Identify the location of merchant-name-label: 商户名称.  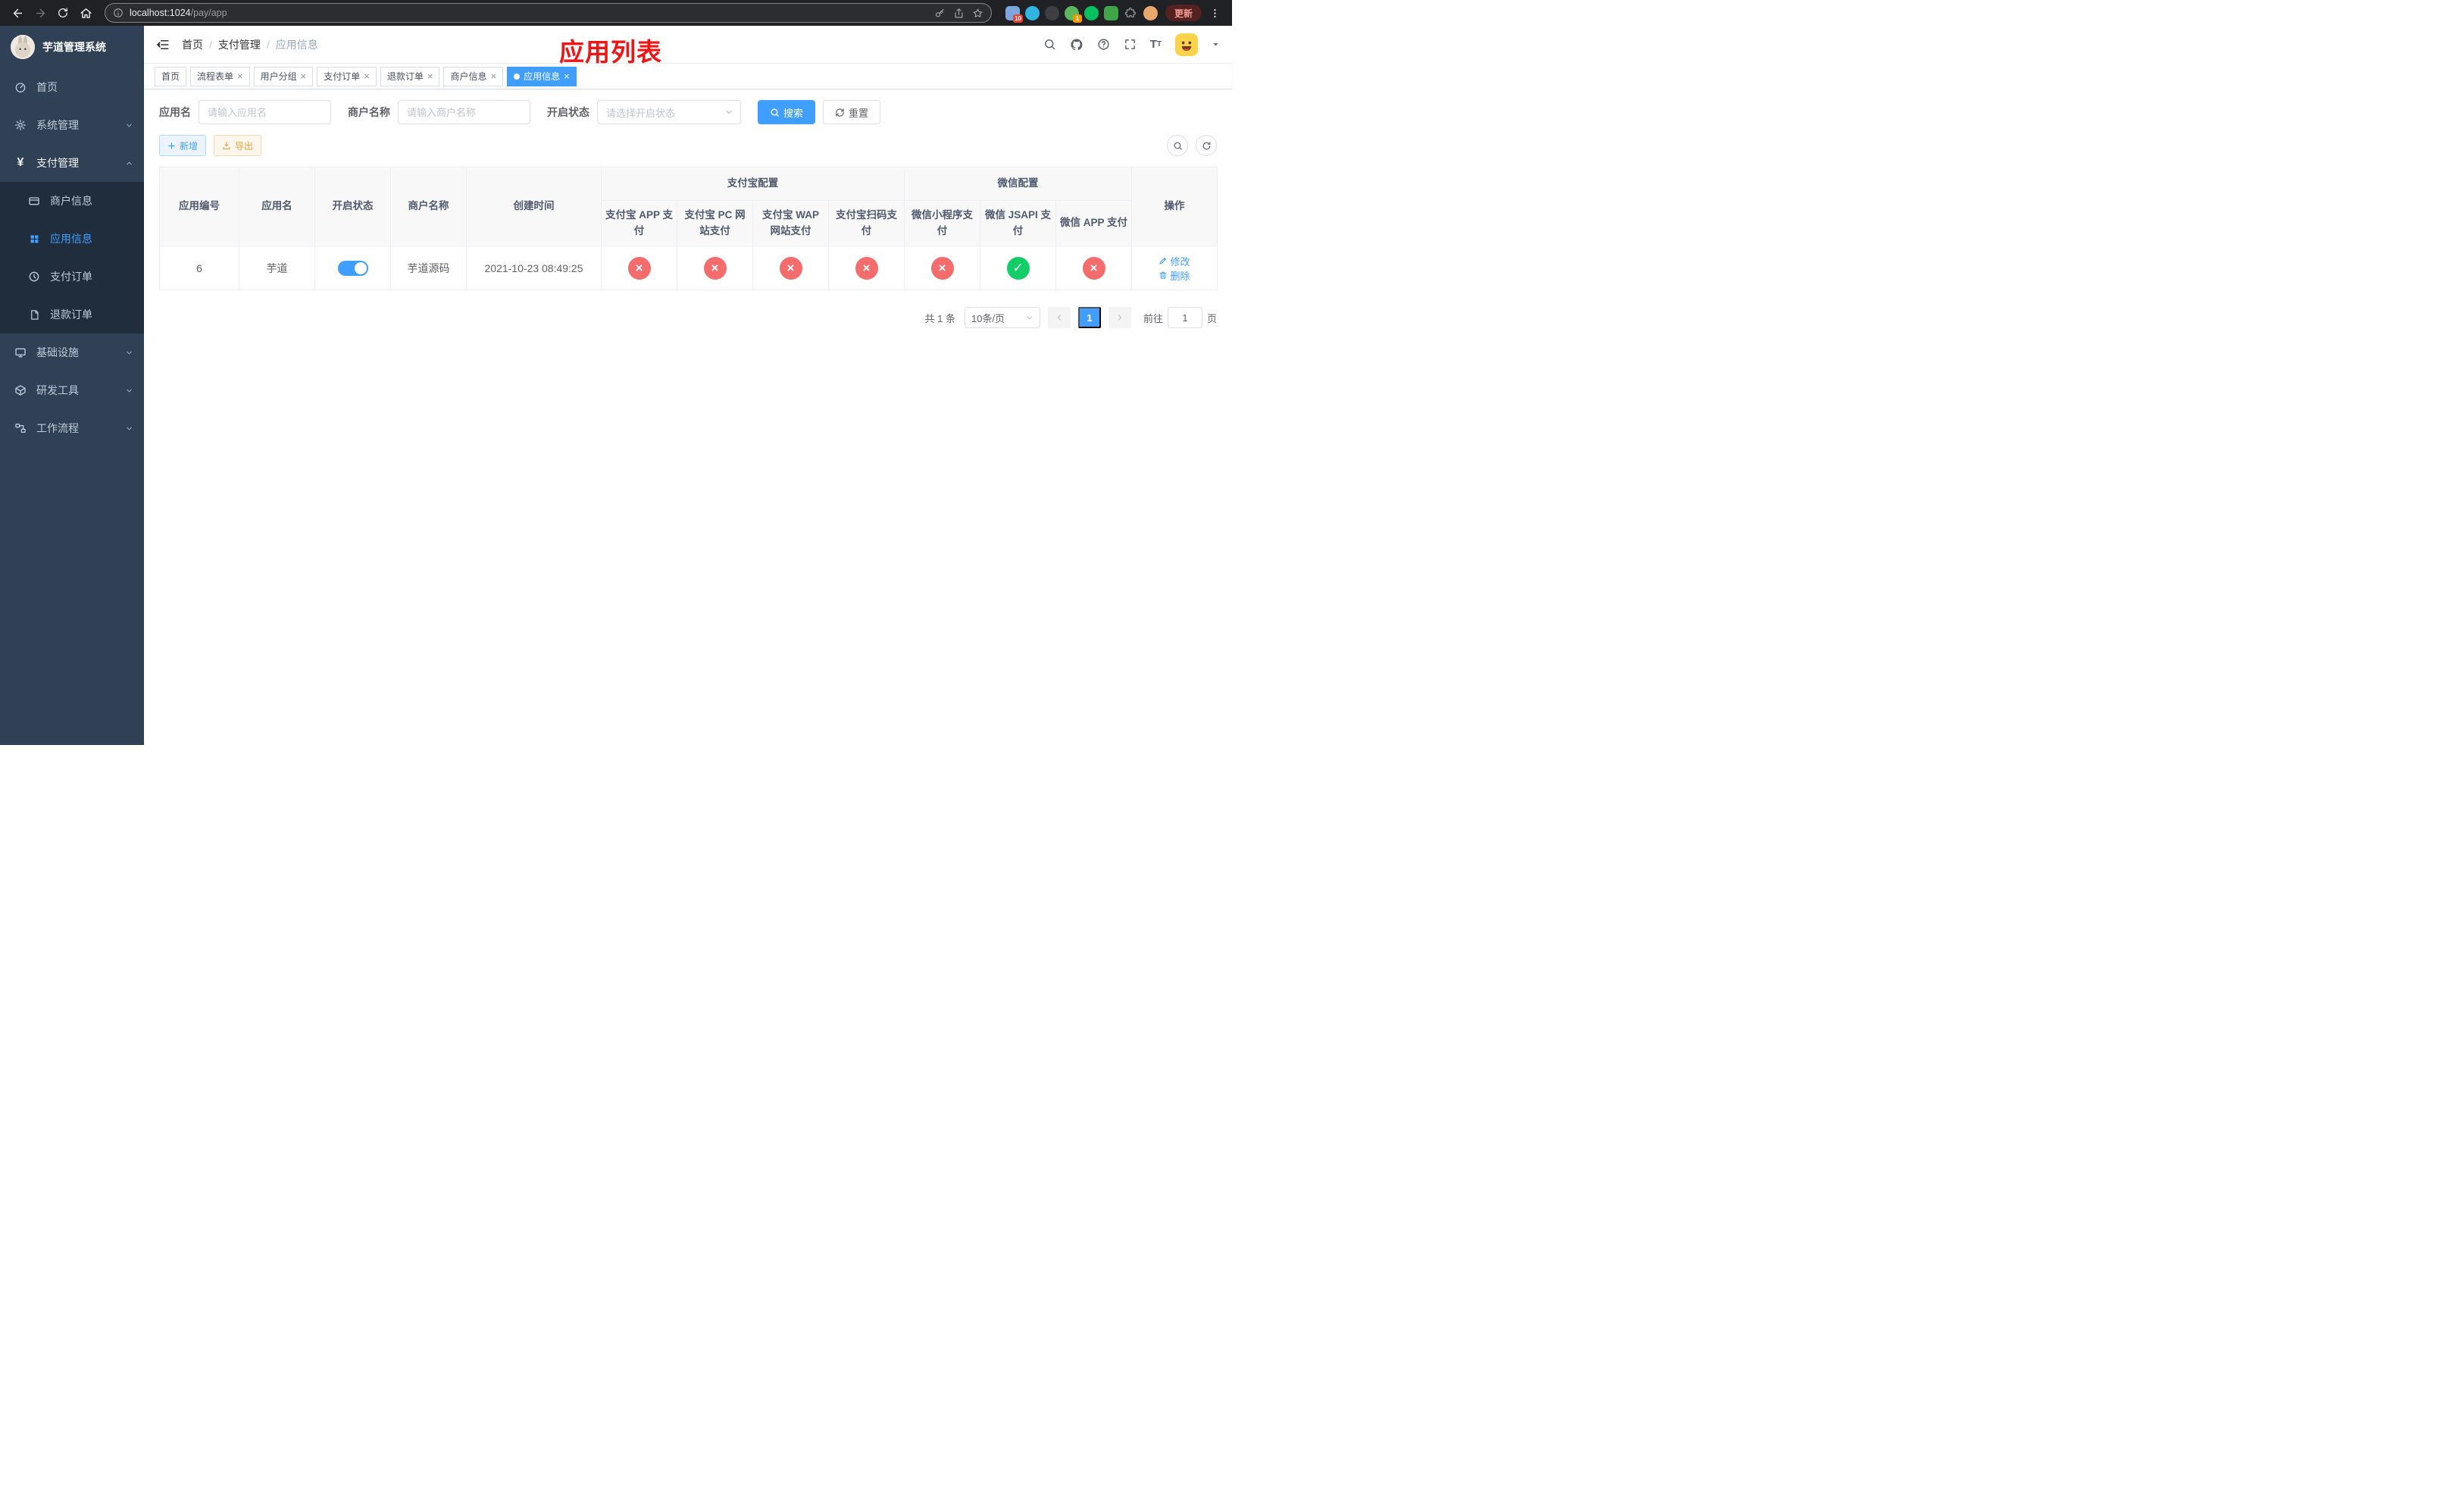
(369, 112).